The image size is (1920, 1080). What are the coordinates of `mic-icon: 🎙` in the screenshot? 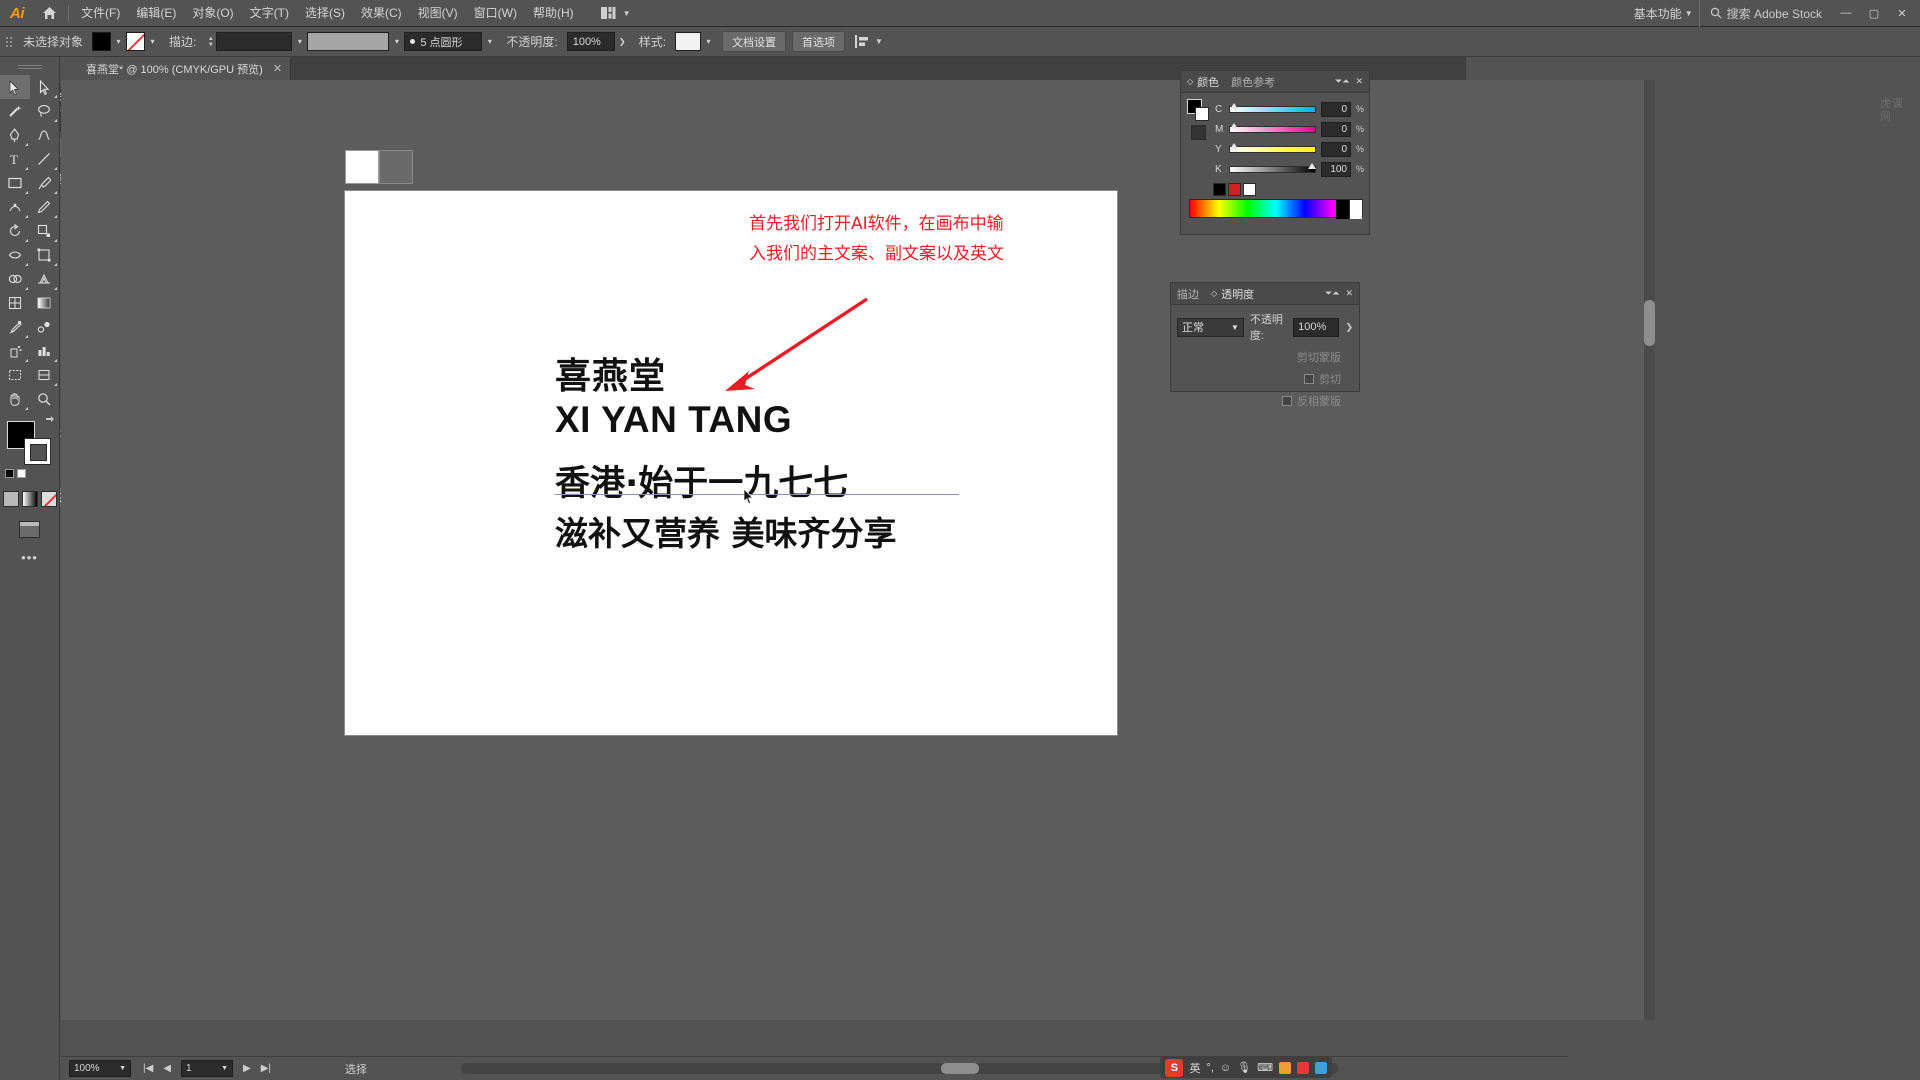 It's located at (1244, 1067).